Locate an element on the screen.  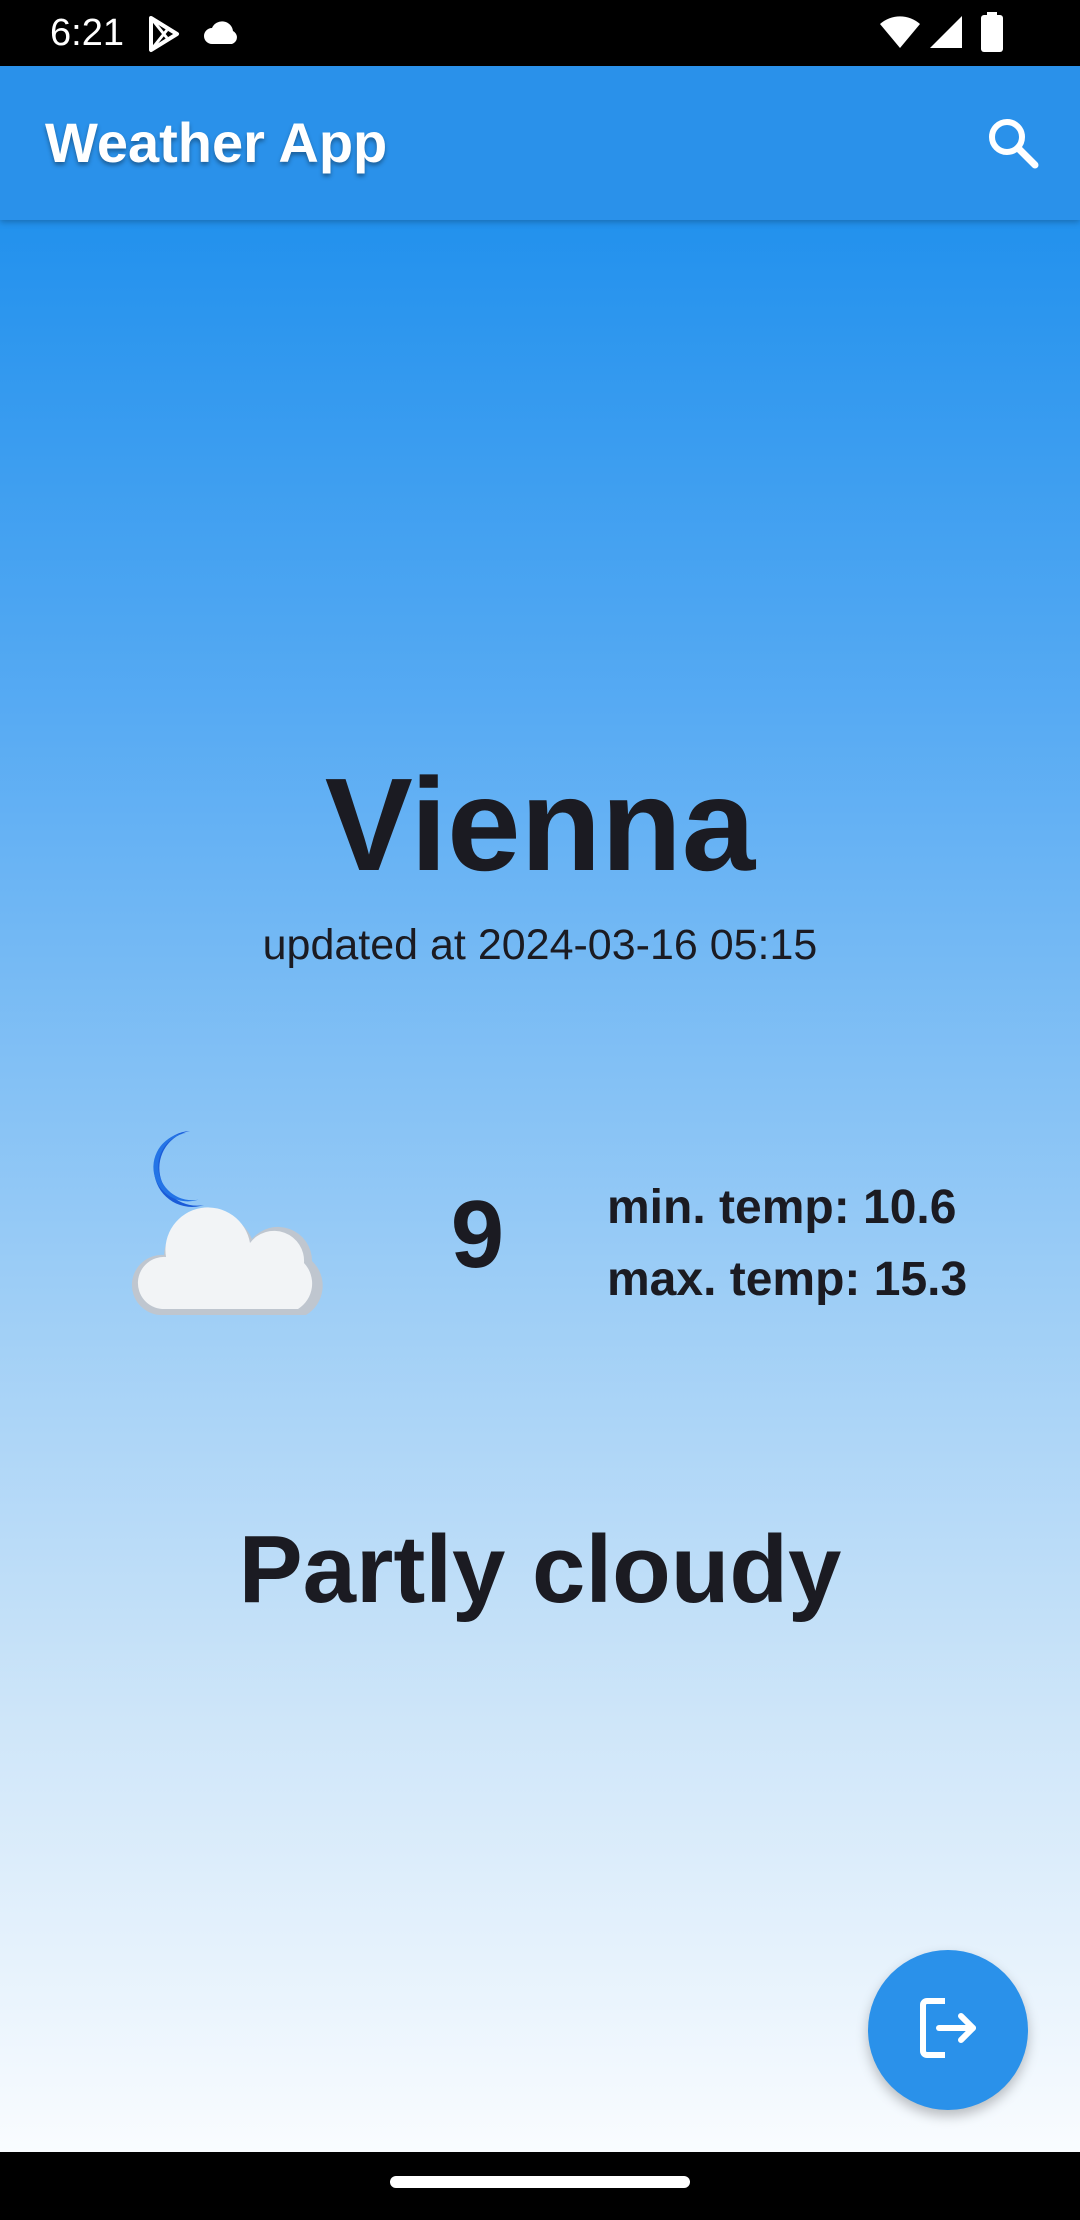
status-bar: 6:21 is located at coordinates (540, 33).